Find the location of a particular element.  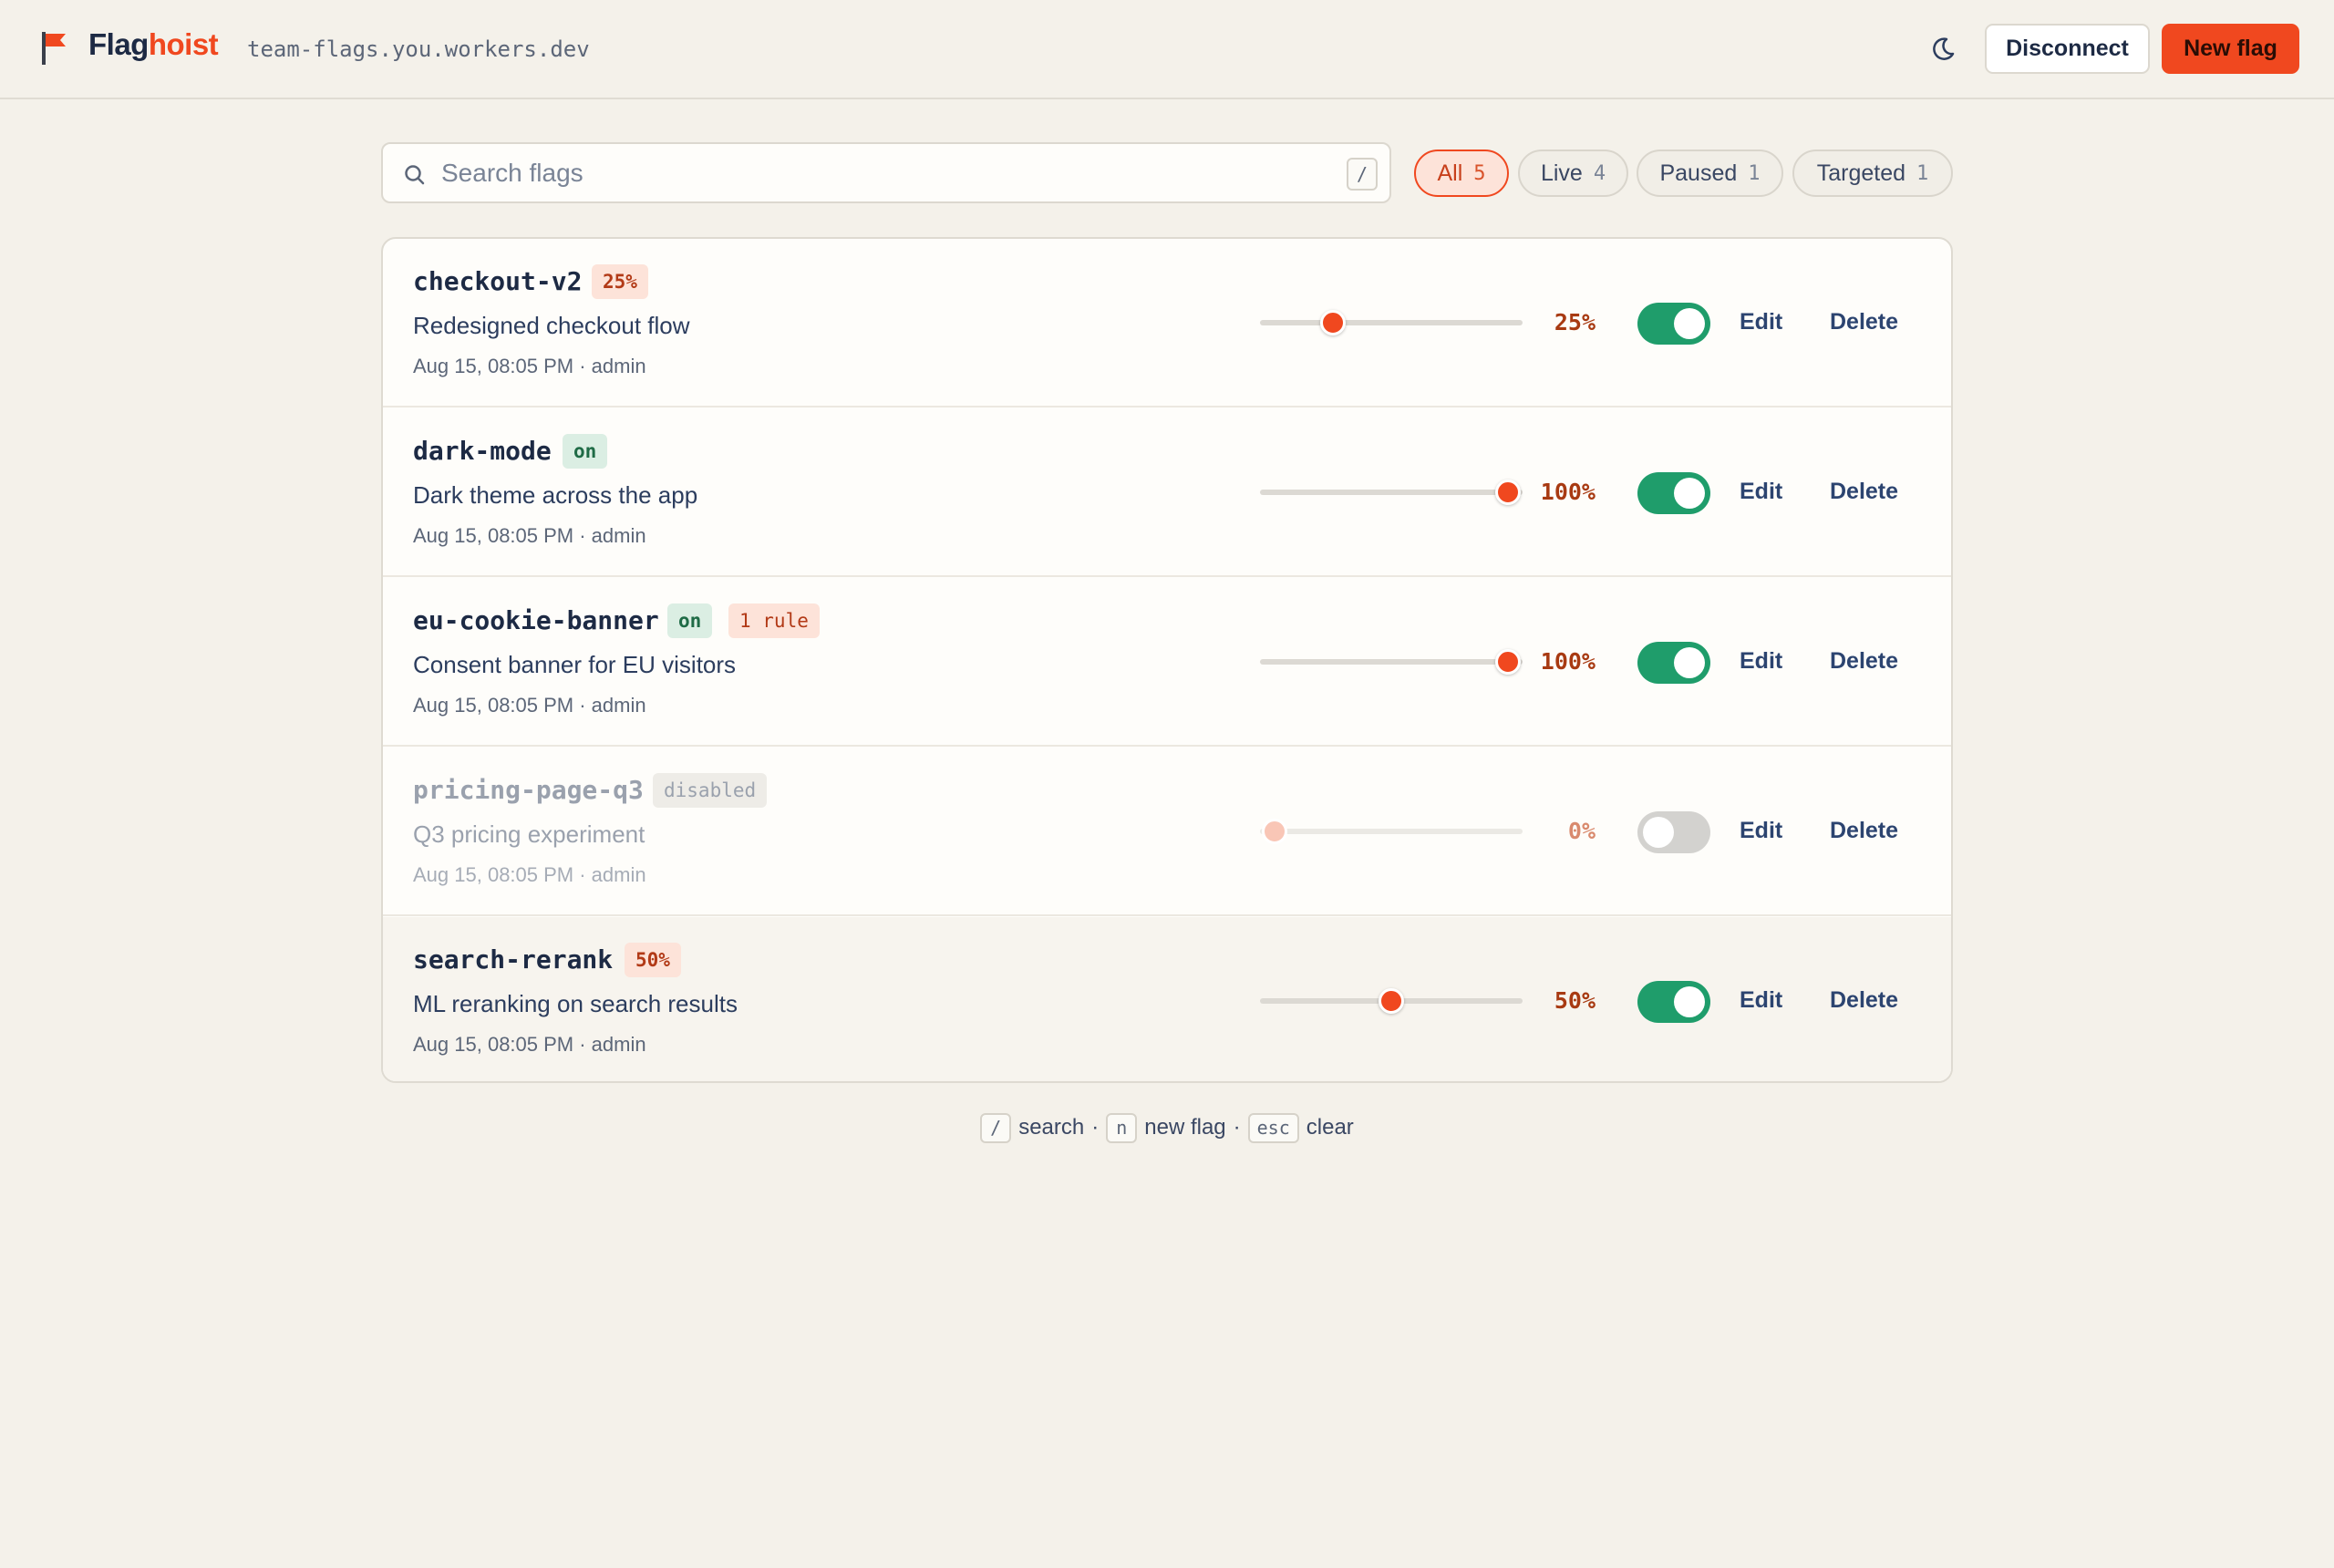

flag-description: Q3 pricing experiment is located at coordinates (529, 834).